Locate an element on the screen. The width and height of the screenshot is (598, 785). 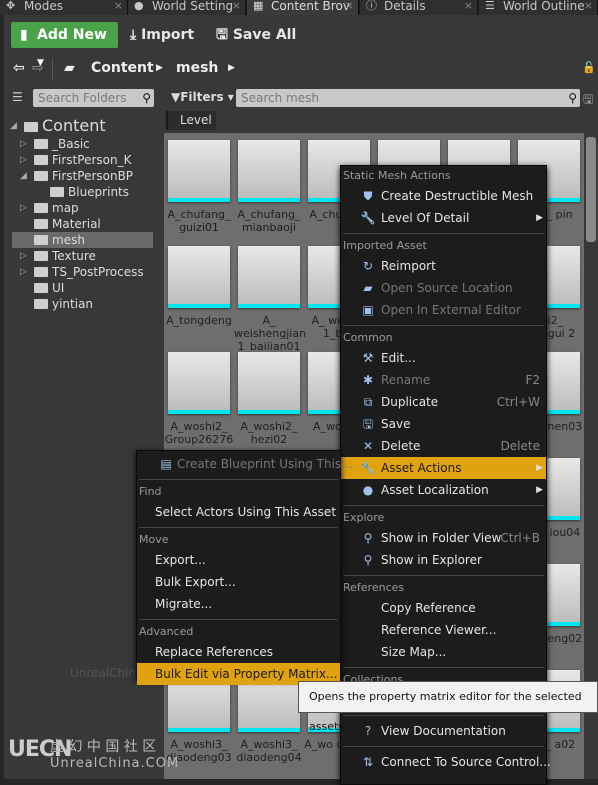
menu-item-open-in-external-editor: ▣ Open In External Editor is located at coordinates (443, 310).